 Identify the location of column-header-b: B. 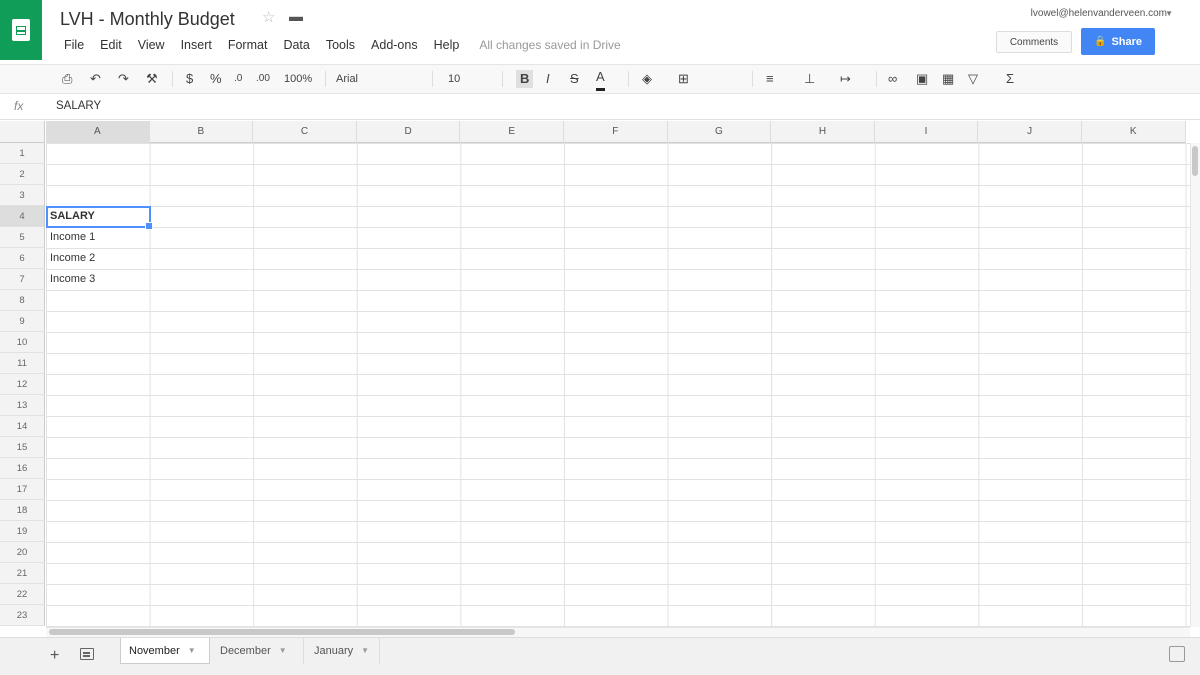
(202, 132).